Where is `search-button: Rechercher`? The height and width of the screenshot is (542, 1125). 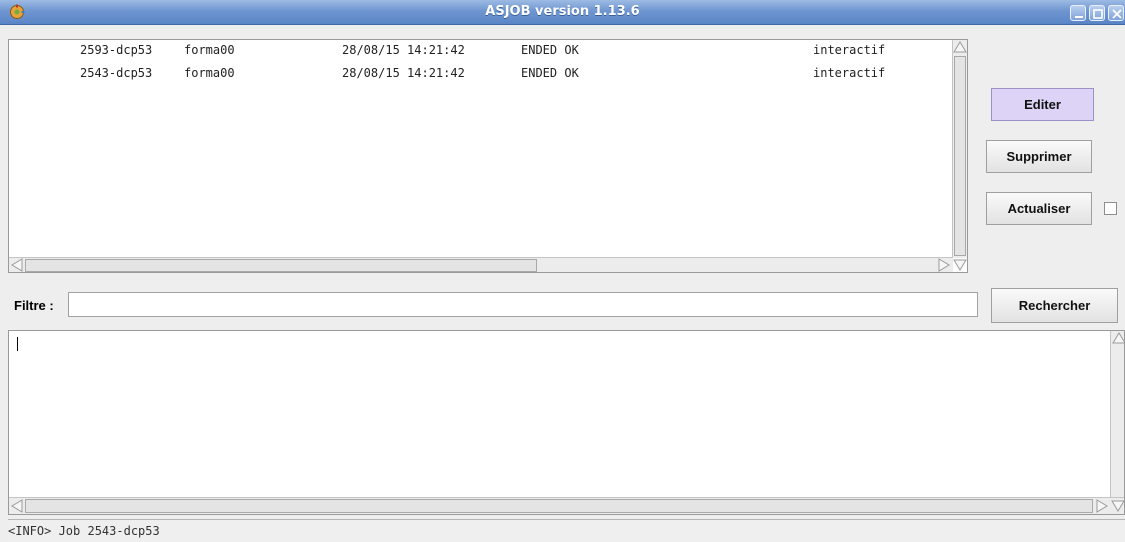 search-button: Rechercher is located at coordinates (1054, 305).